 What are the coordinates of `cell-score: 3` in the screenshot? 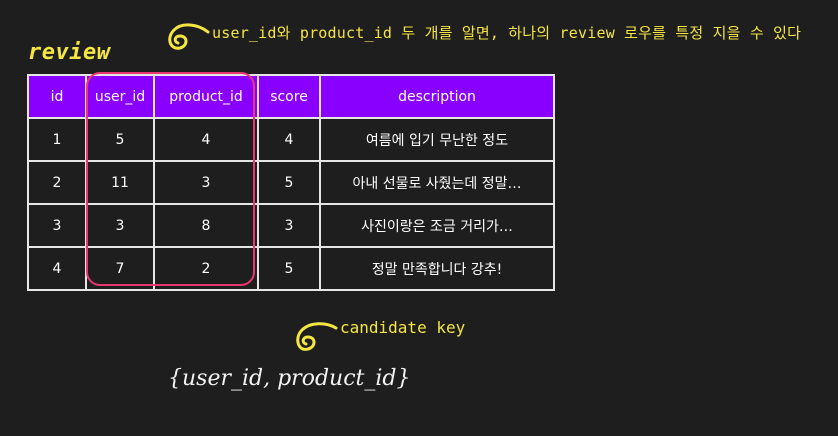 It's located at (289, 225).